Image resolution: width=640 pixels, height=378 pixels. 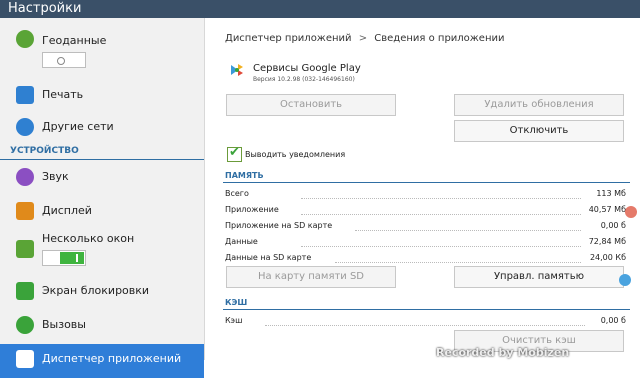 What do you see at coordinates (64, 60) in the screenshot?
I see `geodata-toggle` at bounding box center [64, 60].